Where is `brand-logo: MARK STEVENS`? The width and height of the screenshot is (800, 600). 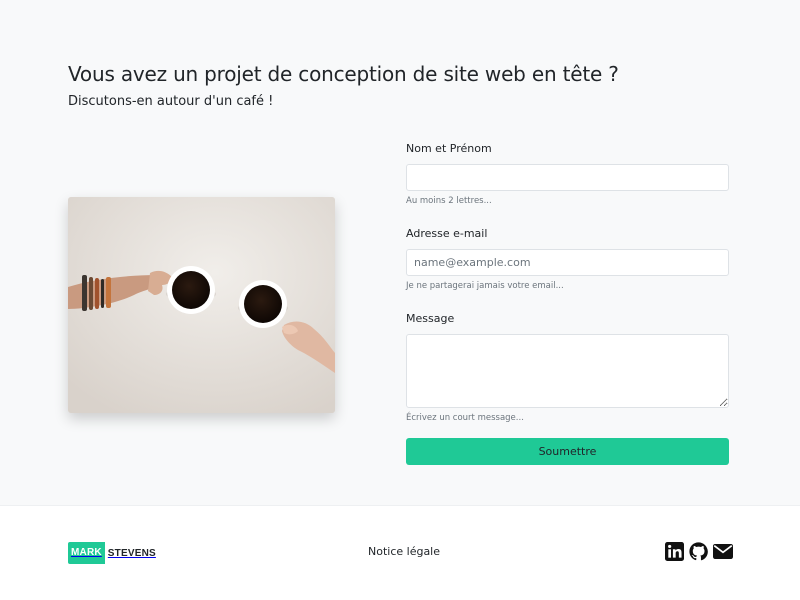
brand-logo: MARK STEVENS is located at coordinates (112, 553).